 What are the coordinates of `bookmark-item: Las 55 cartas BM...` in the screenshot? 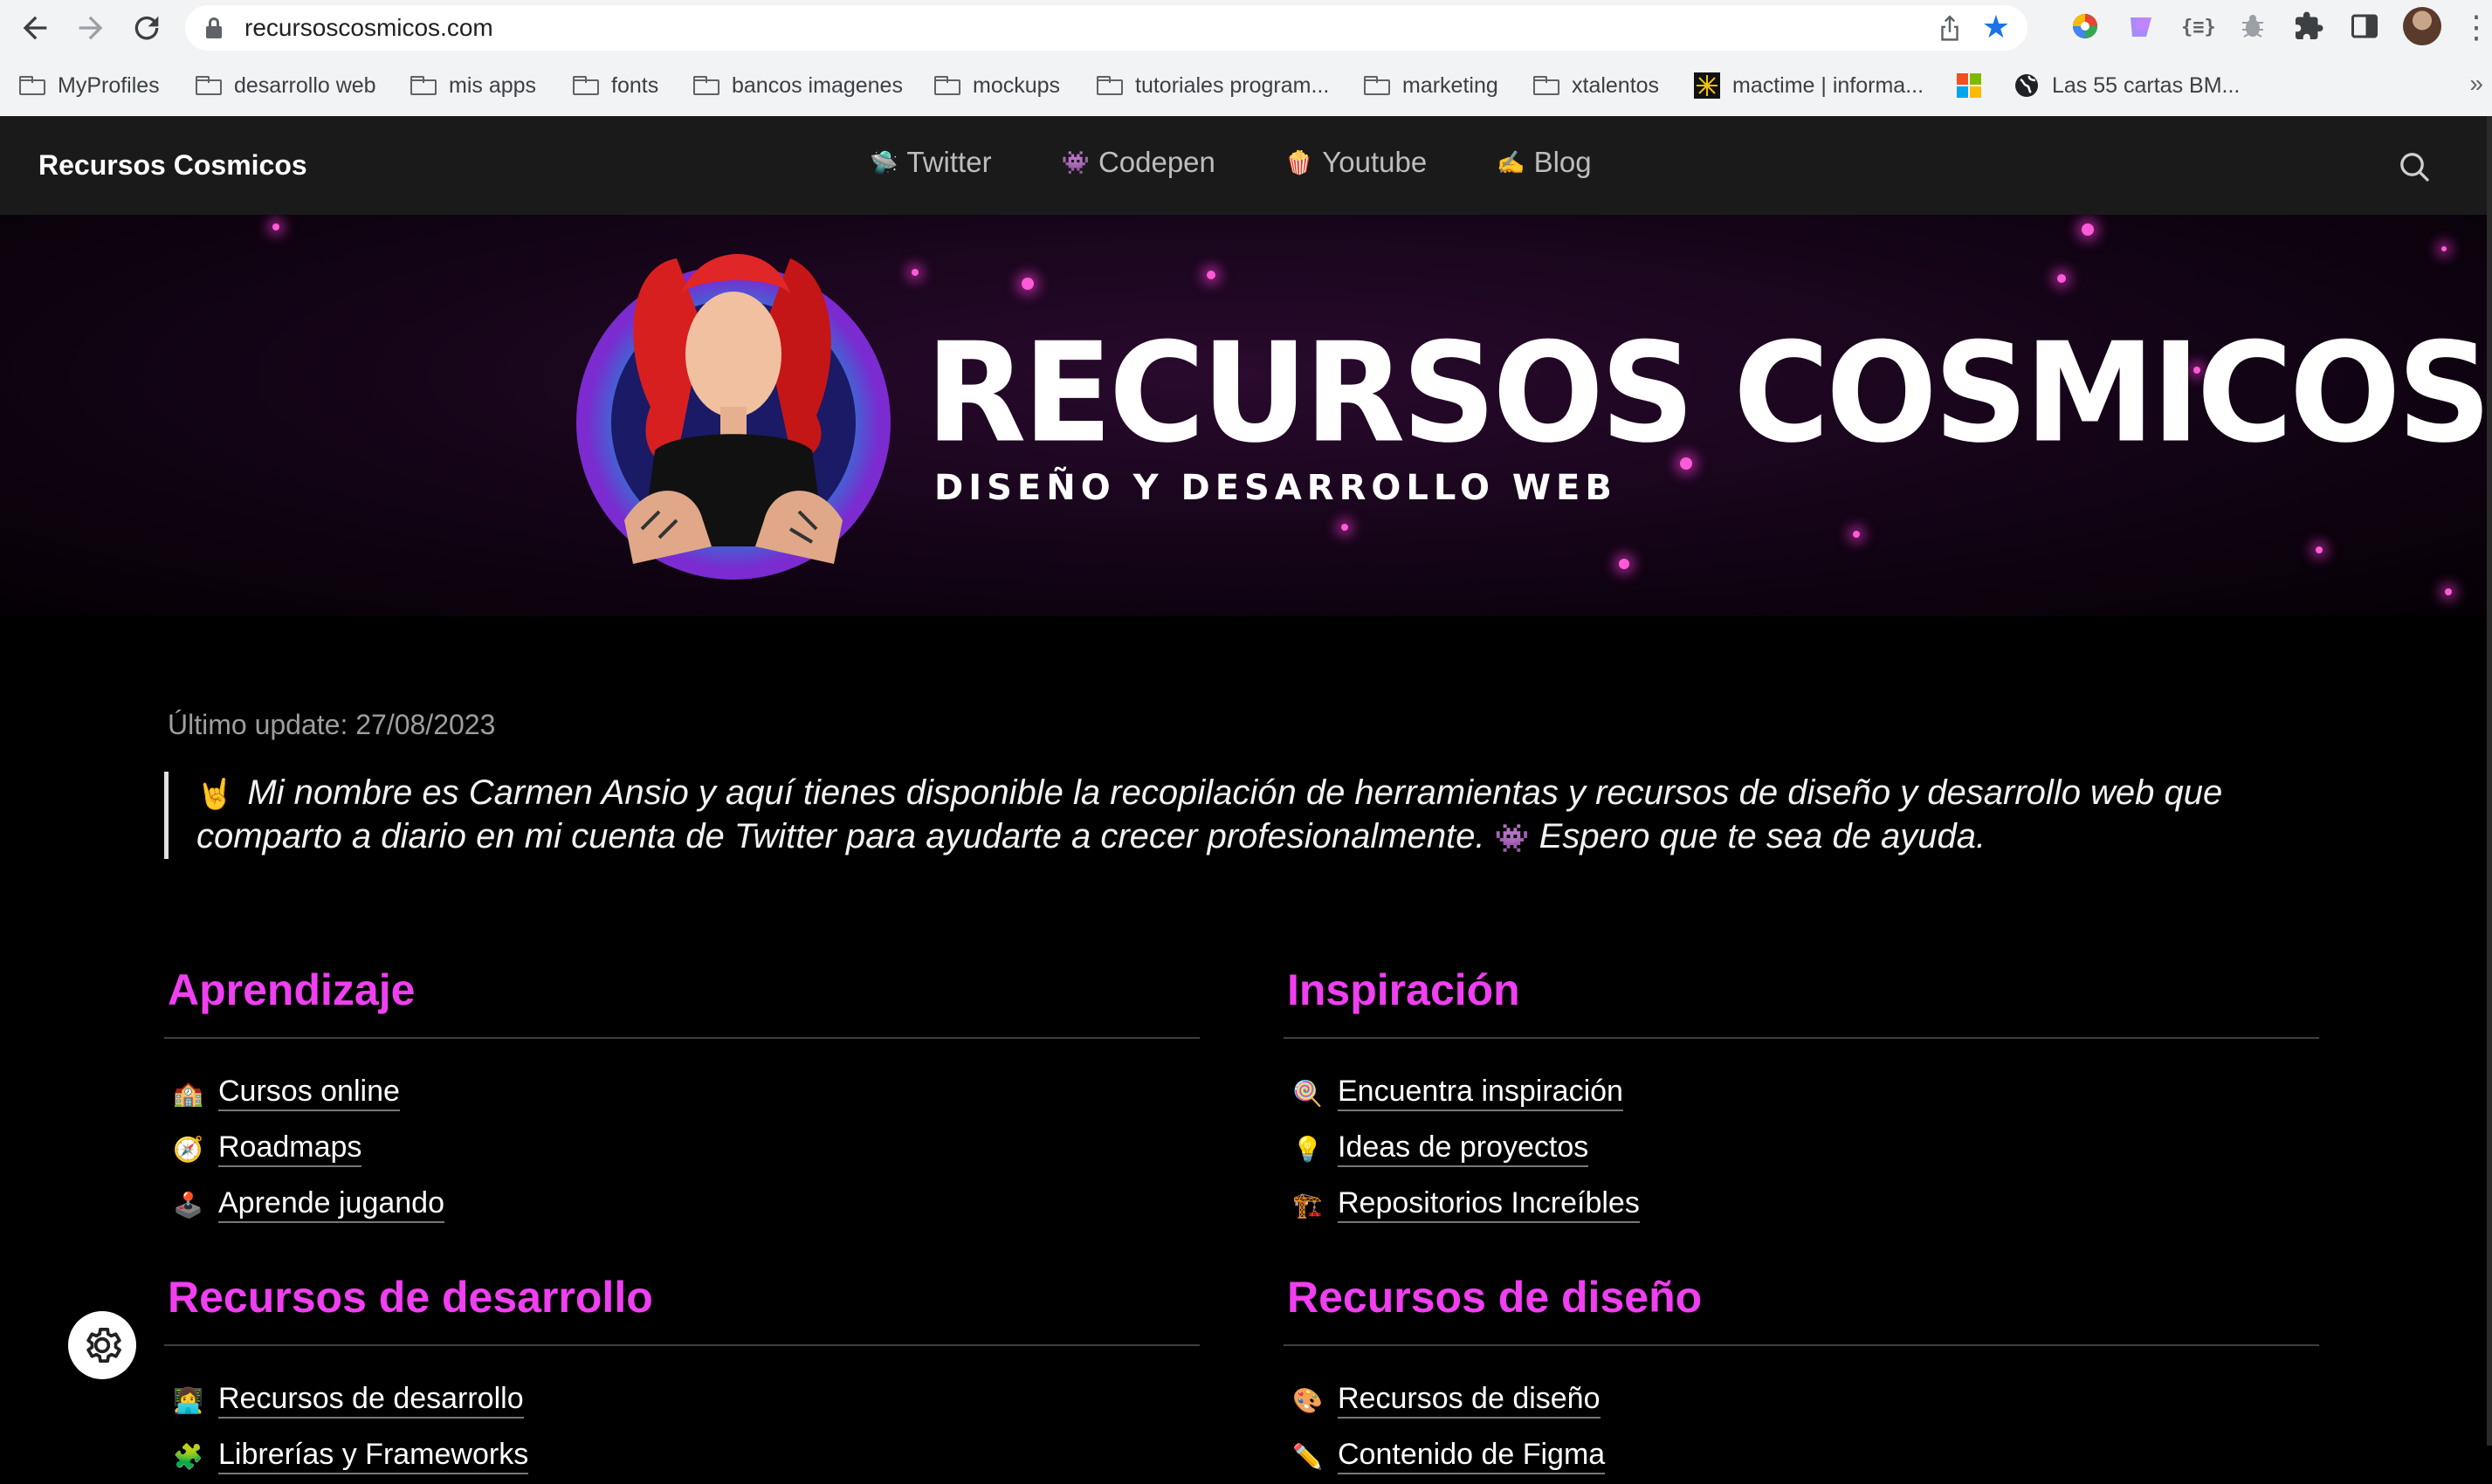 It's located at (2127, 86).